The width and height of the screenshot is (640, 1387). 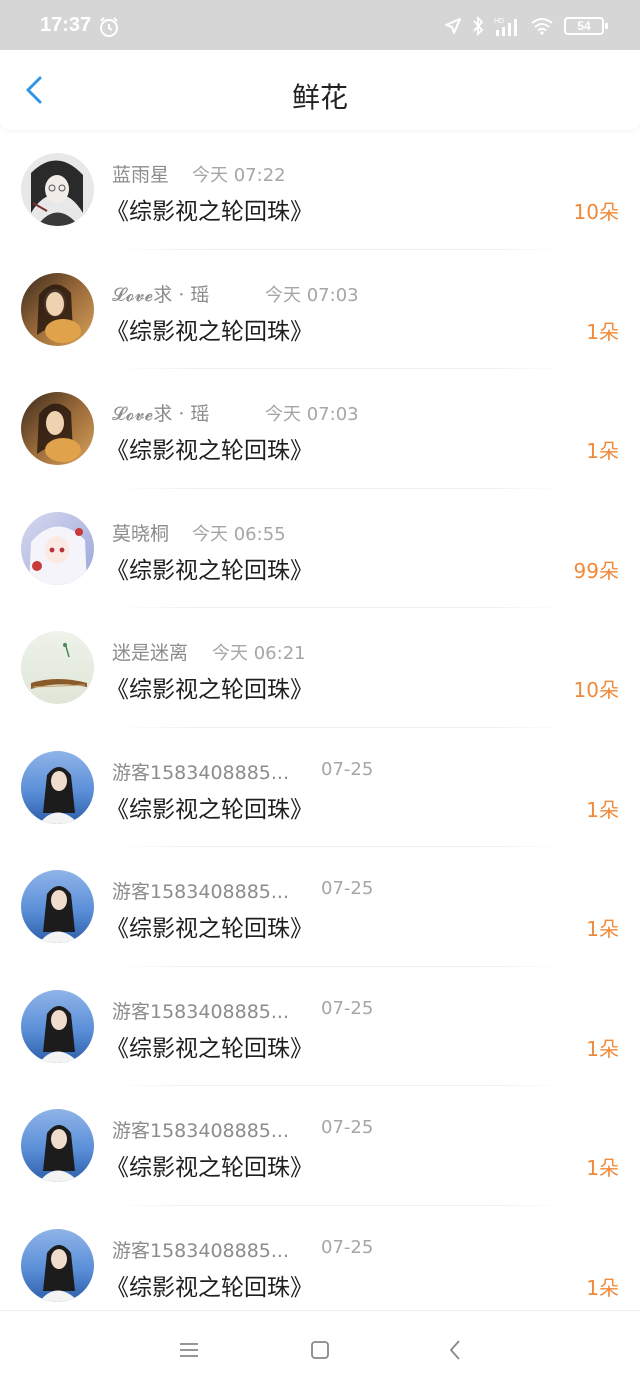 What do you see at coordinates (109, 27) in the screenshot?
I see `alarm-icon` at bounding box center [109, 27].